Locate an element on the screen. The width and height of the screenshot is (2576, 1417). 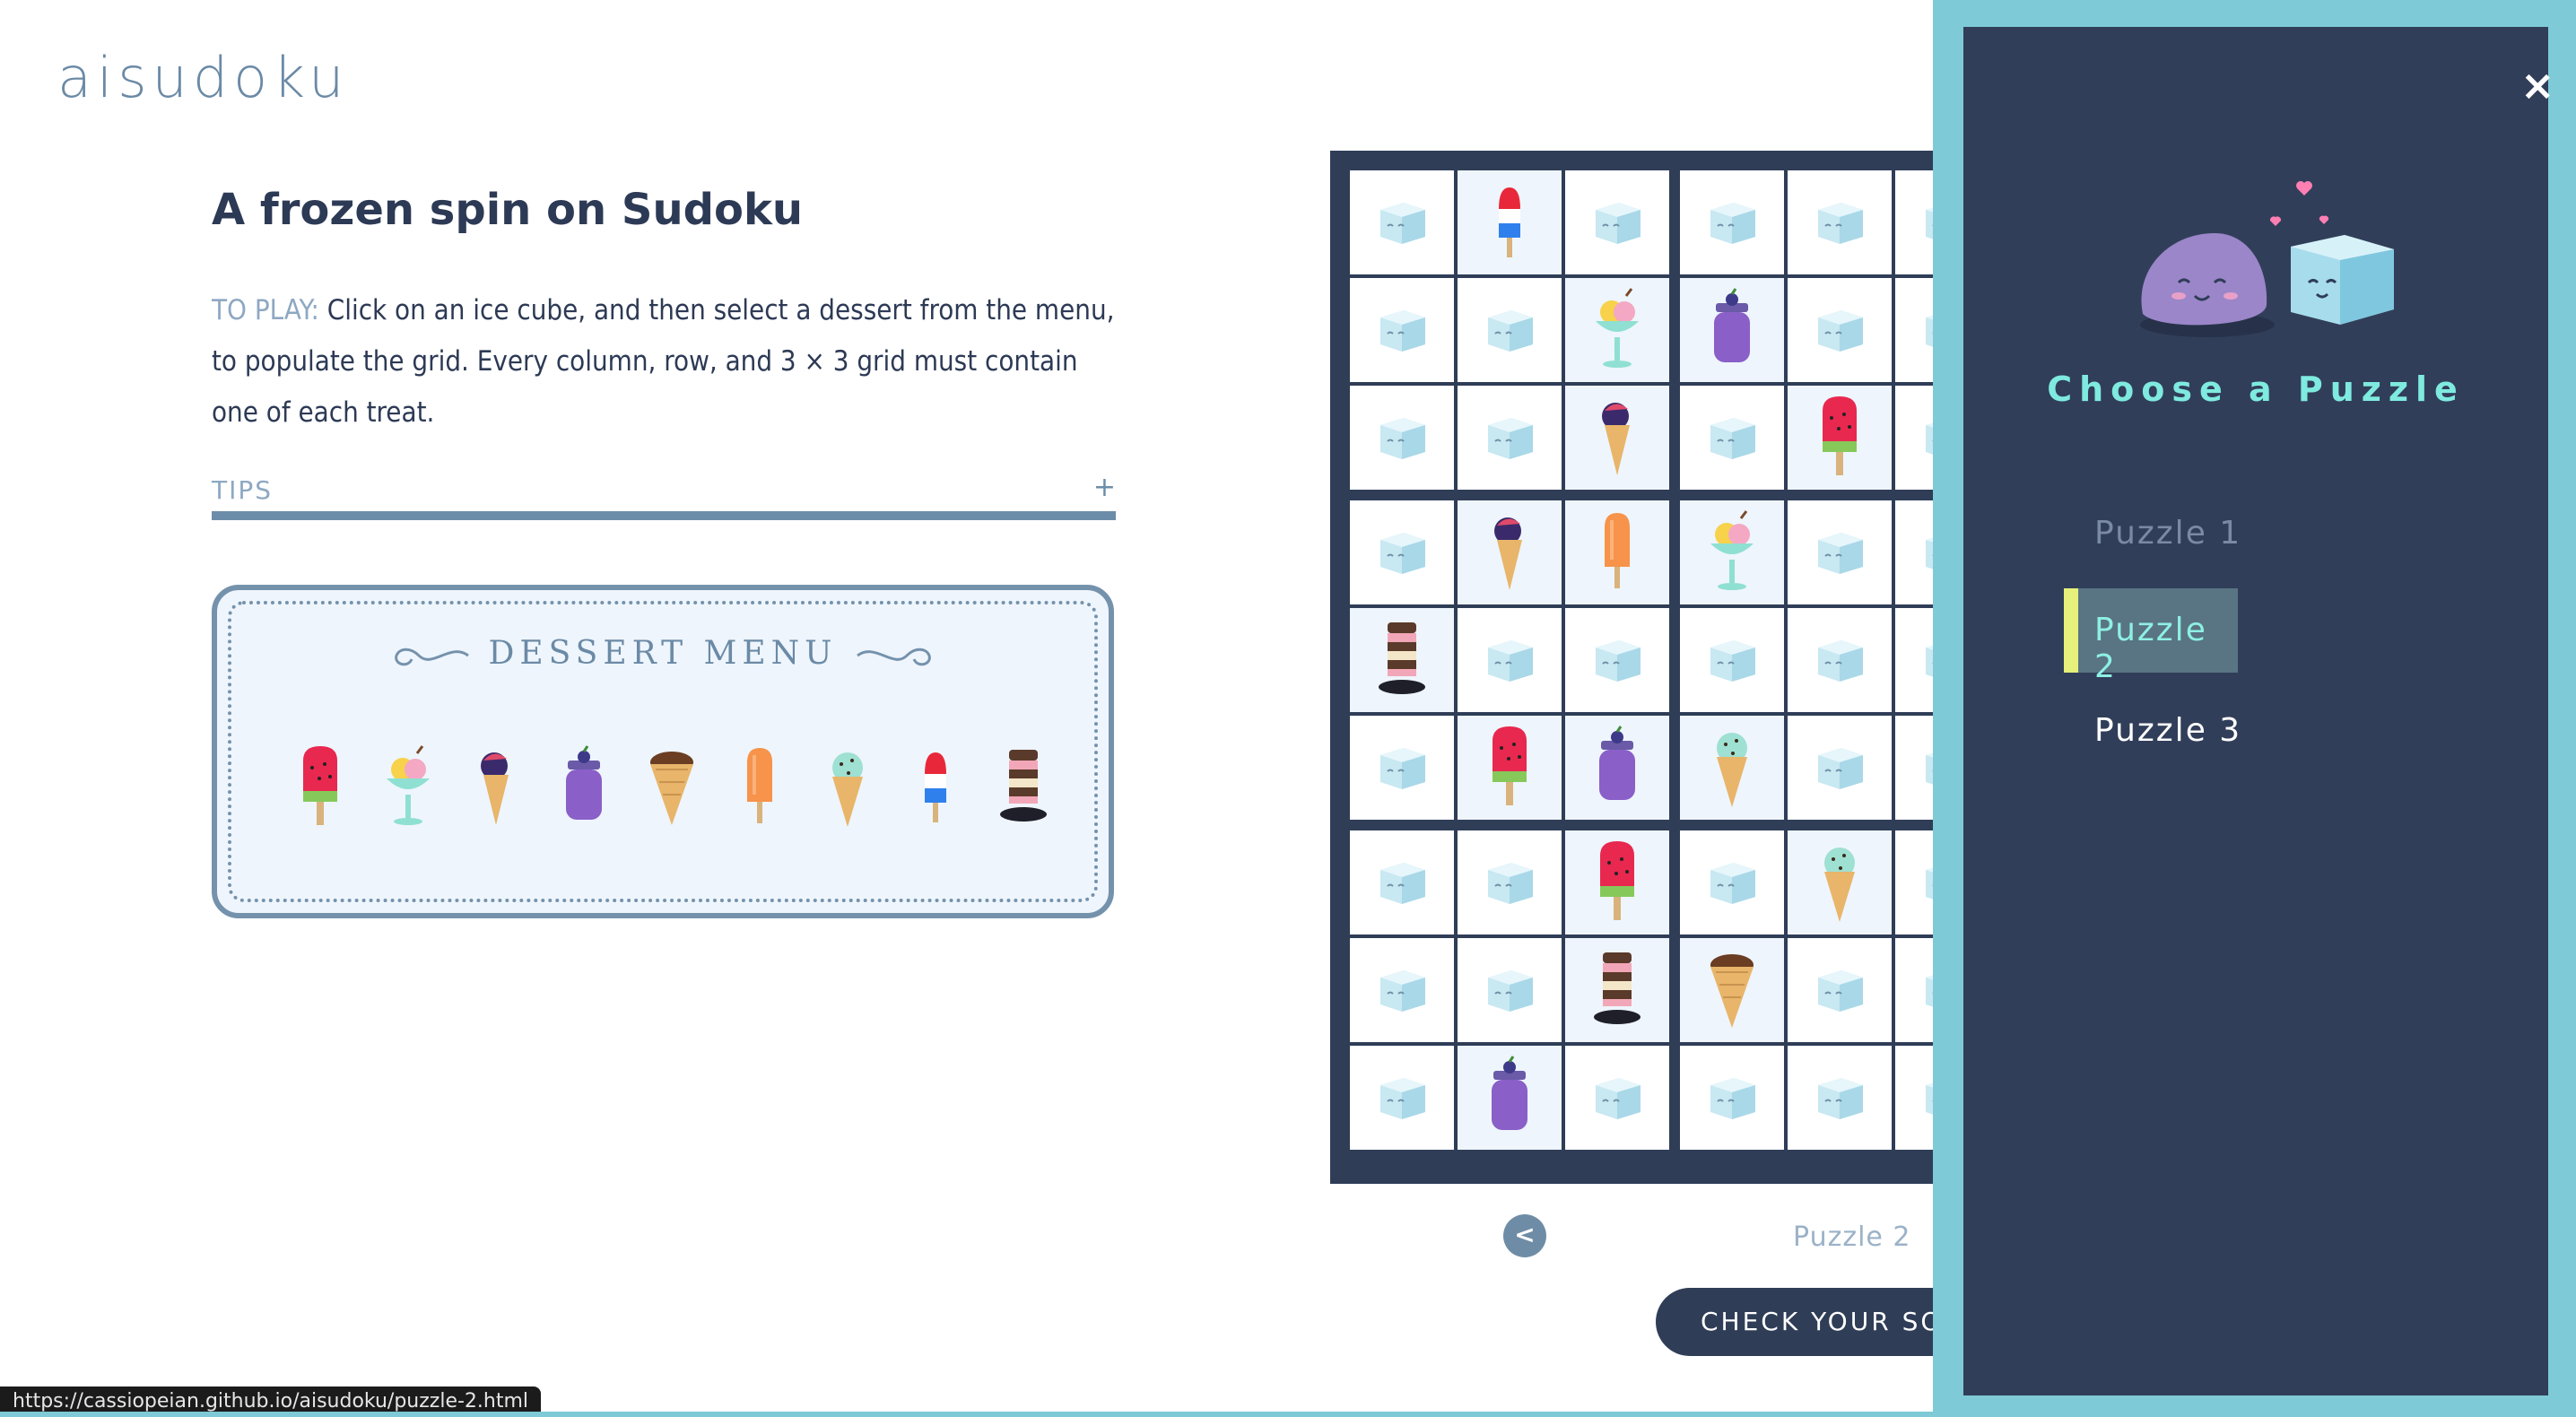
given-cell-orange is located at coordinates (1617, 552).